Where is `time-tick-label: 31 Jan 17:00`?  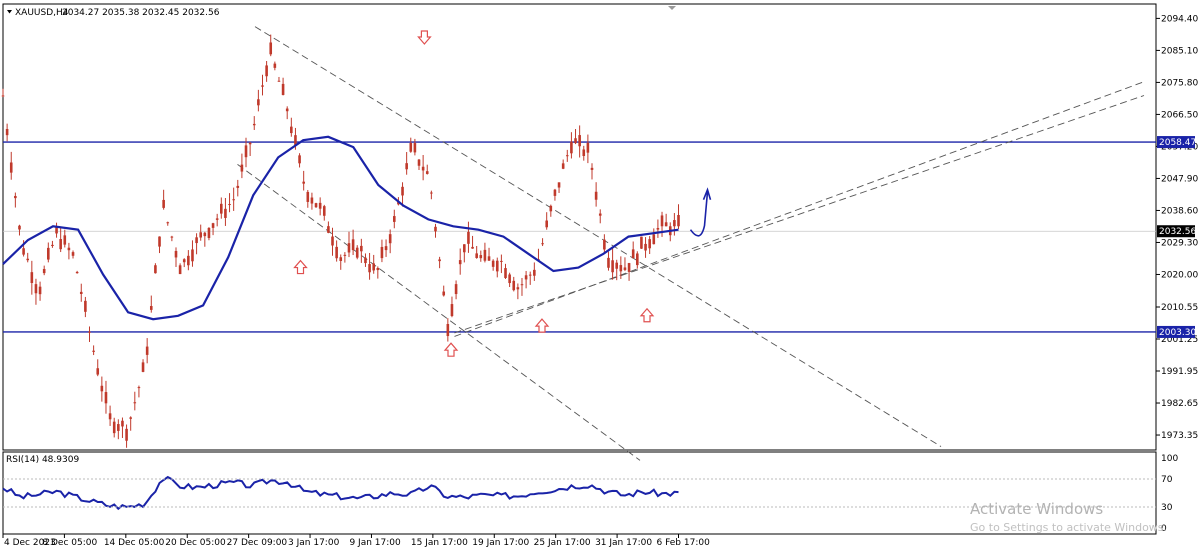
time-tick-label: 31 Jan 17:00 is located at coordinates (623, 543).